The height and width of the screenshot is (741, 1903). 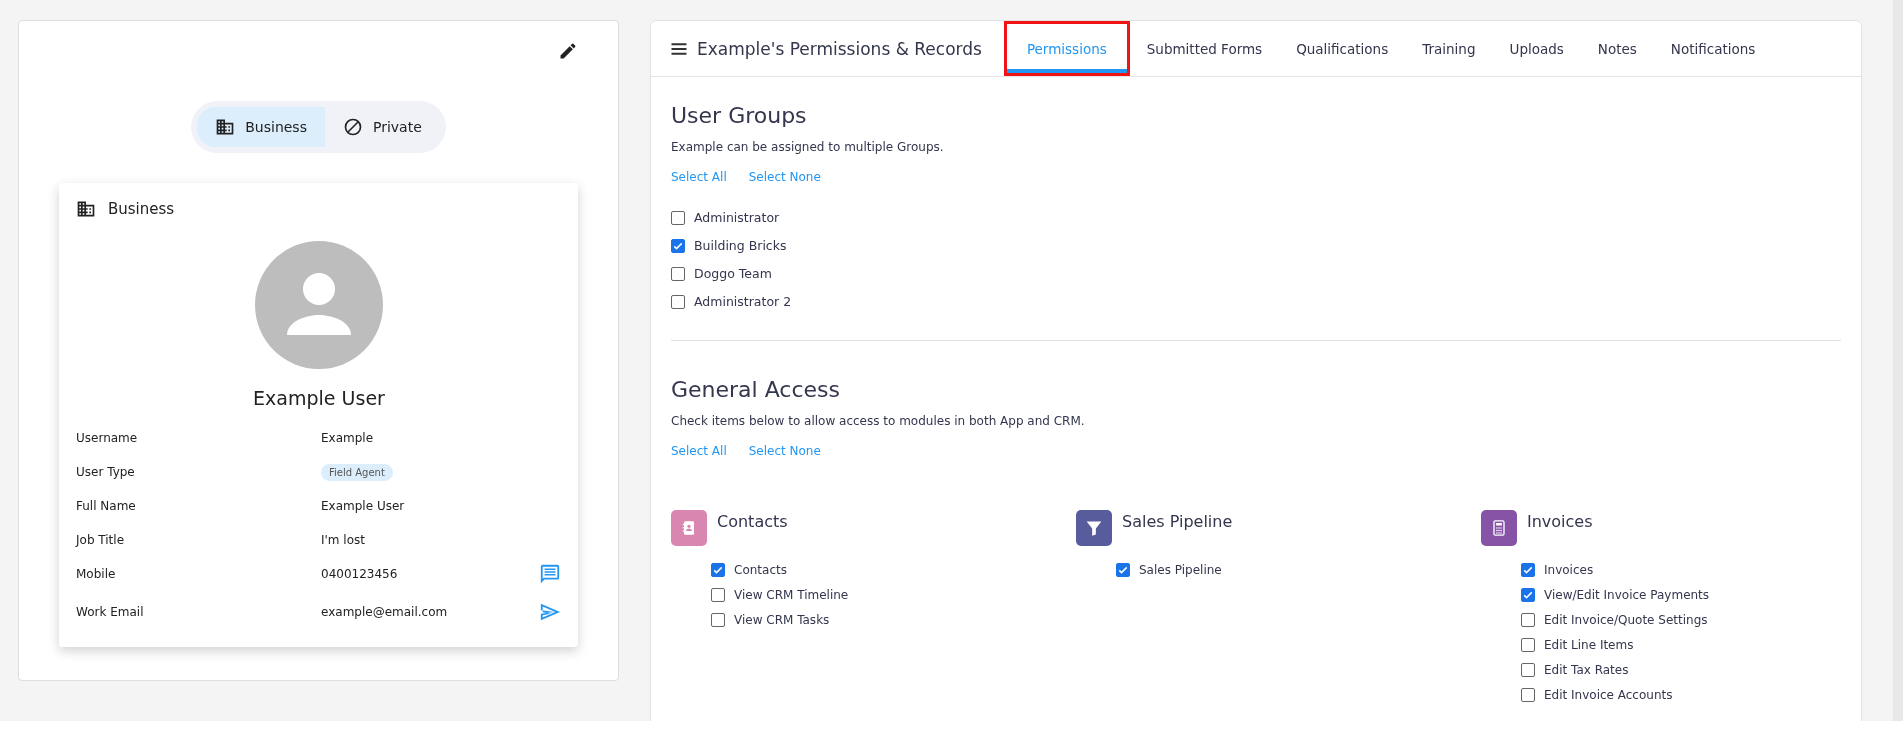 I want to click on field-value: example@email.com, so click(x=385, y=612).